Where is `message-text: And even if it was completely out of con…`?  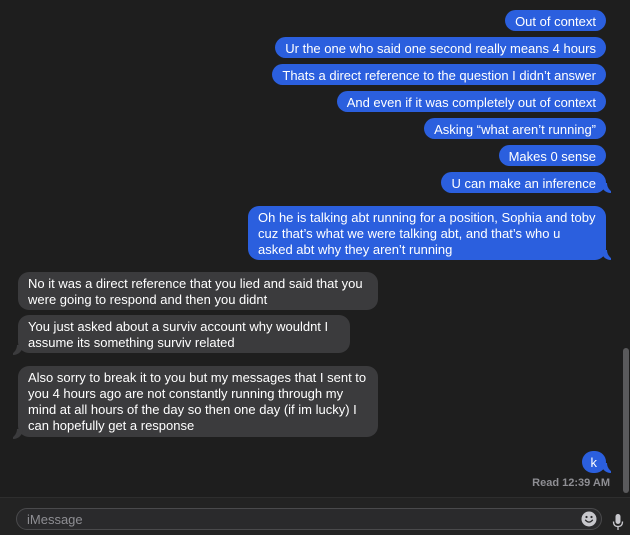
message-text: And even if it was completely out of con… is located at coordinates (471, 102).